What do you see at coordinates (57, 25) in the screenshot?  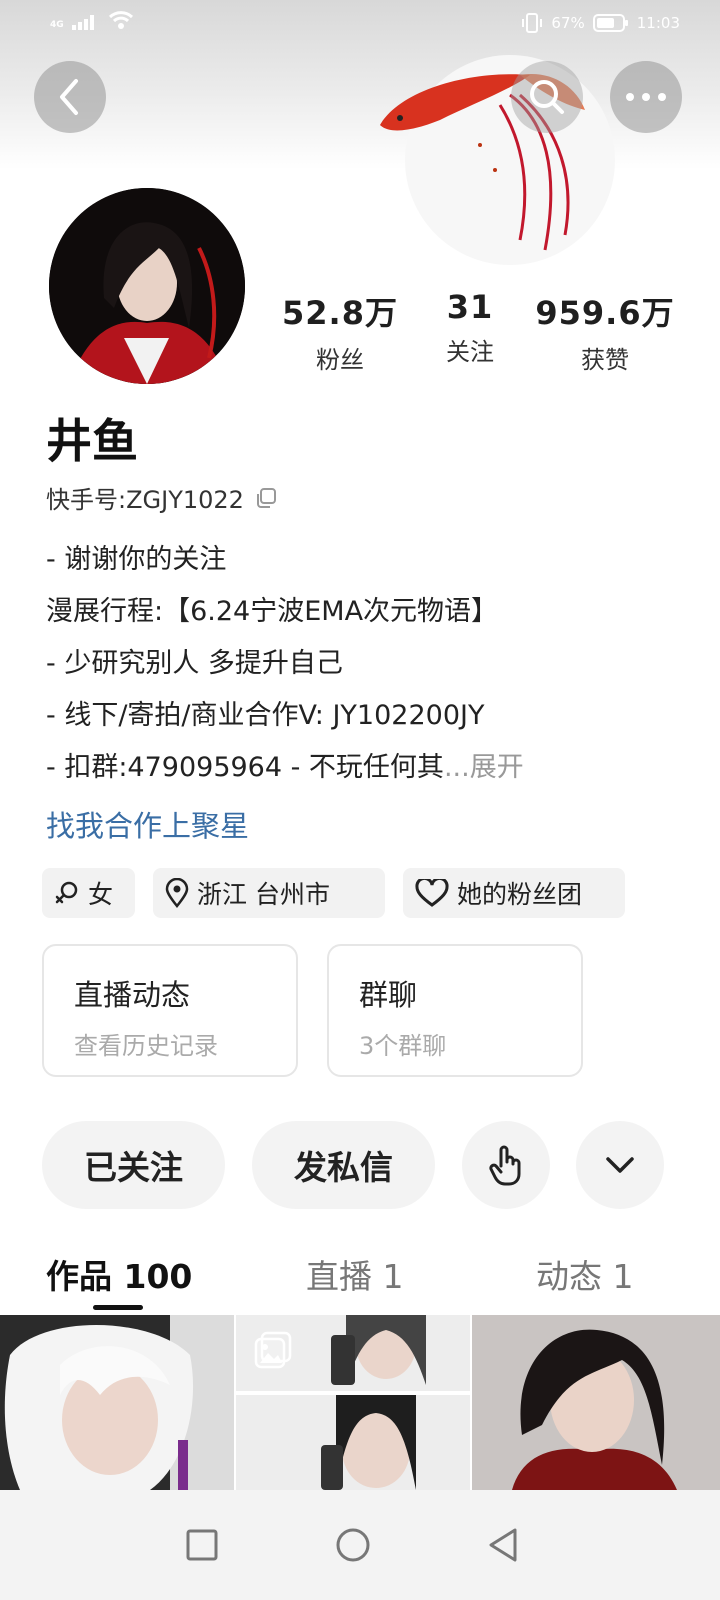 I see `network-type: 4G` at bounding box center [57, 25].